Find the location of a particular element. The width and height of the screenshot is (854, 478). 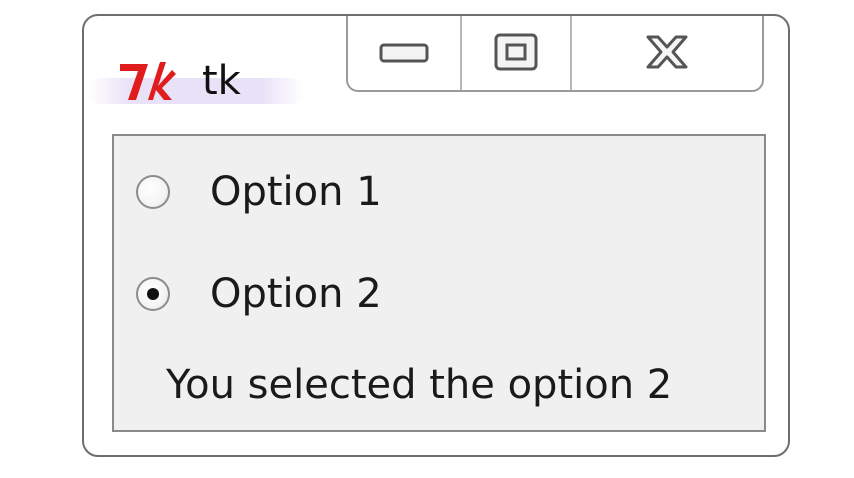

radio-button-selected is located at coordinates (153, 294).